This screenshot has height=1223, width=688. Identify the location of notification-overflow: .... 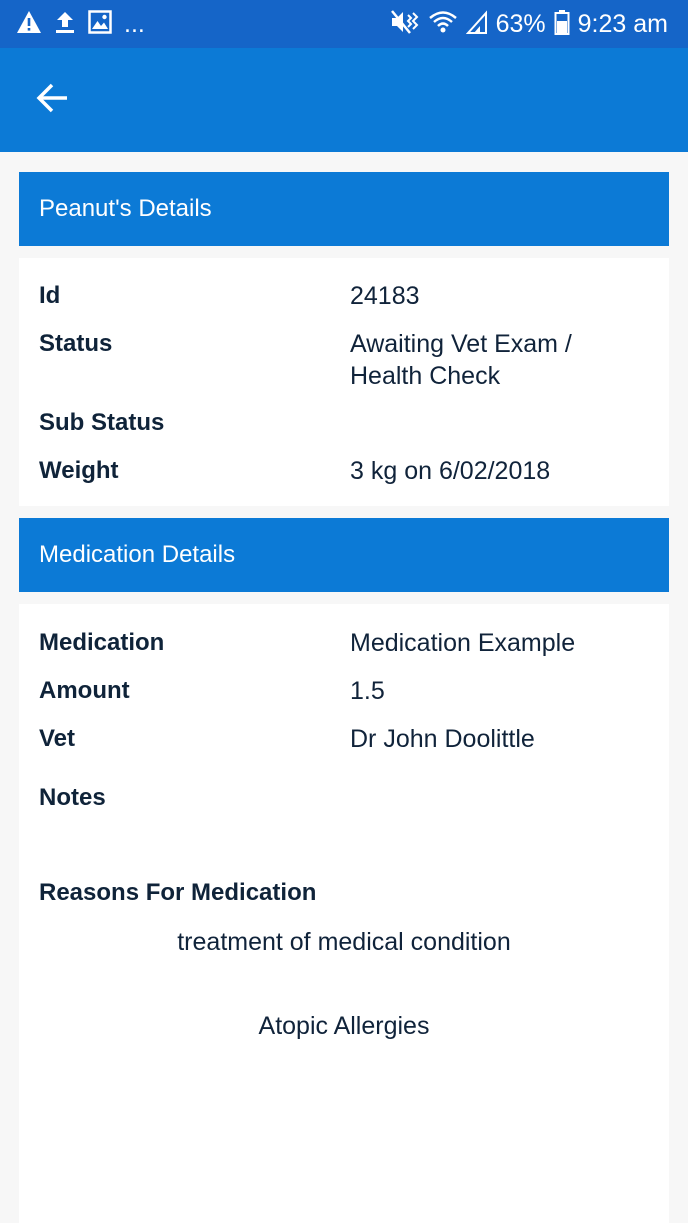
(134, 23).